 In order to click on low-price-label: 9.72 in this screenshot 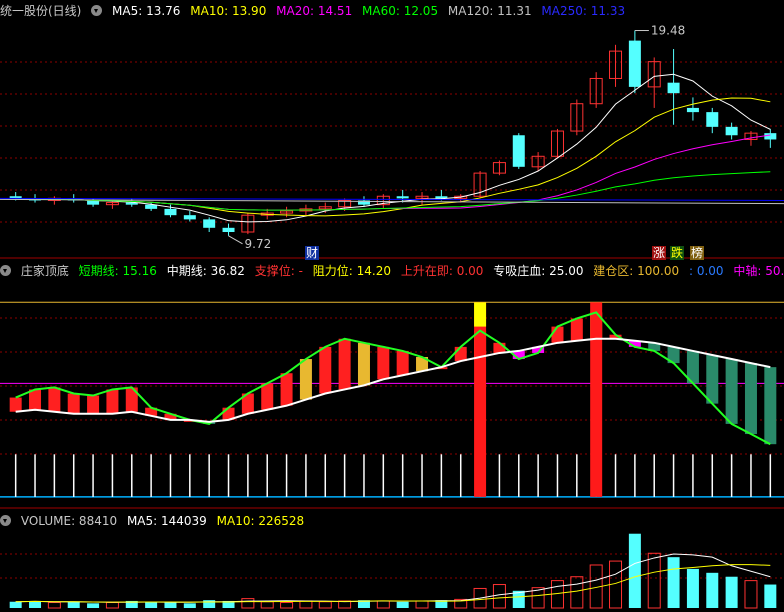, I will do `click(258, 244)`.